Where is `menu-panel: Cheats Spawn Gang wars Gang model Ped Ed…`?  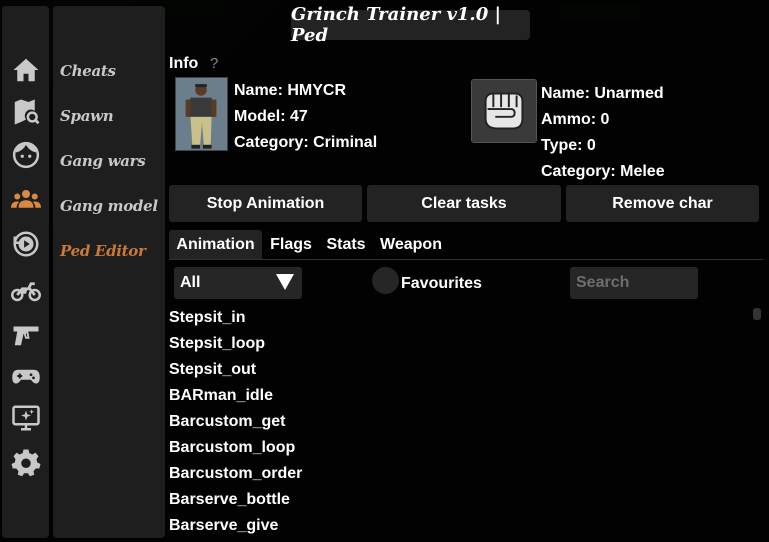
menu-panel: Cheats Spawn Gang wars Gang model Ped Ed… is located at coordinates (109, 272).